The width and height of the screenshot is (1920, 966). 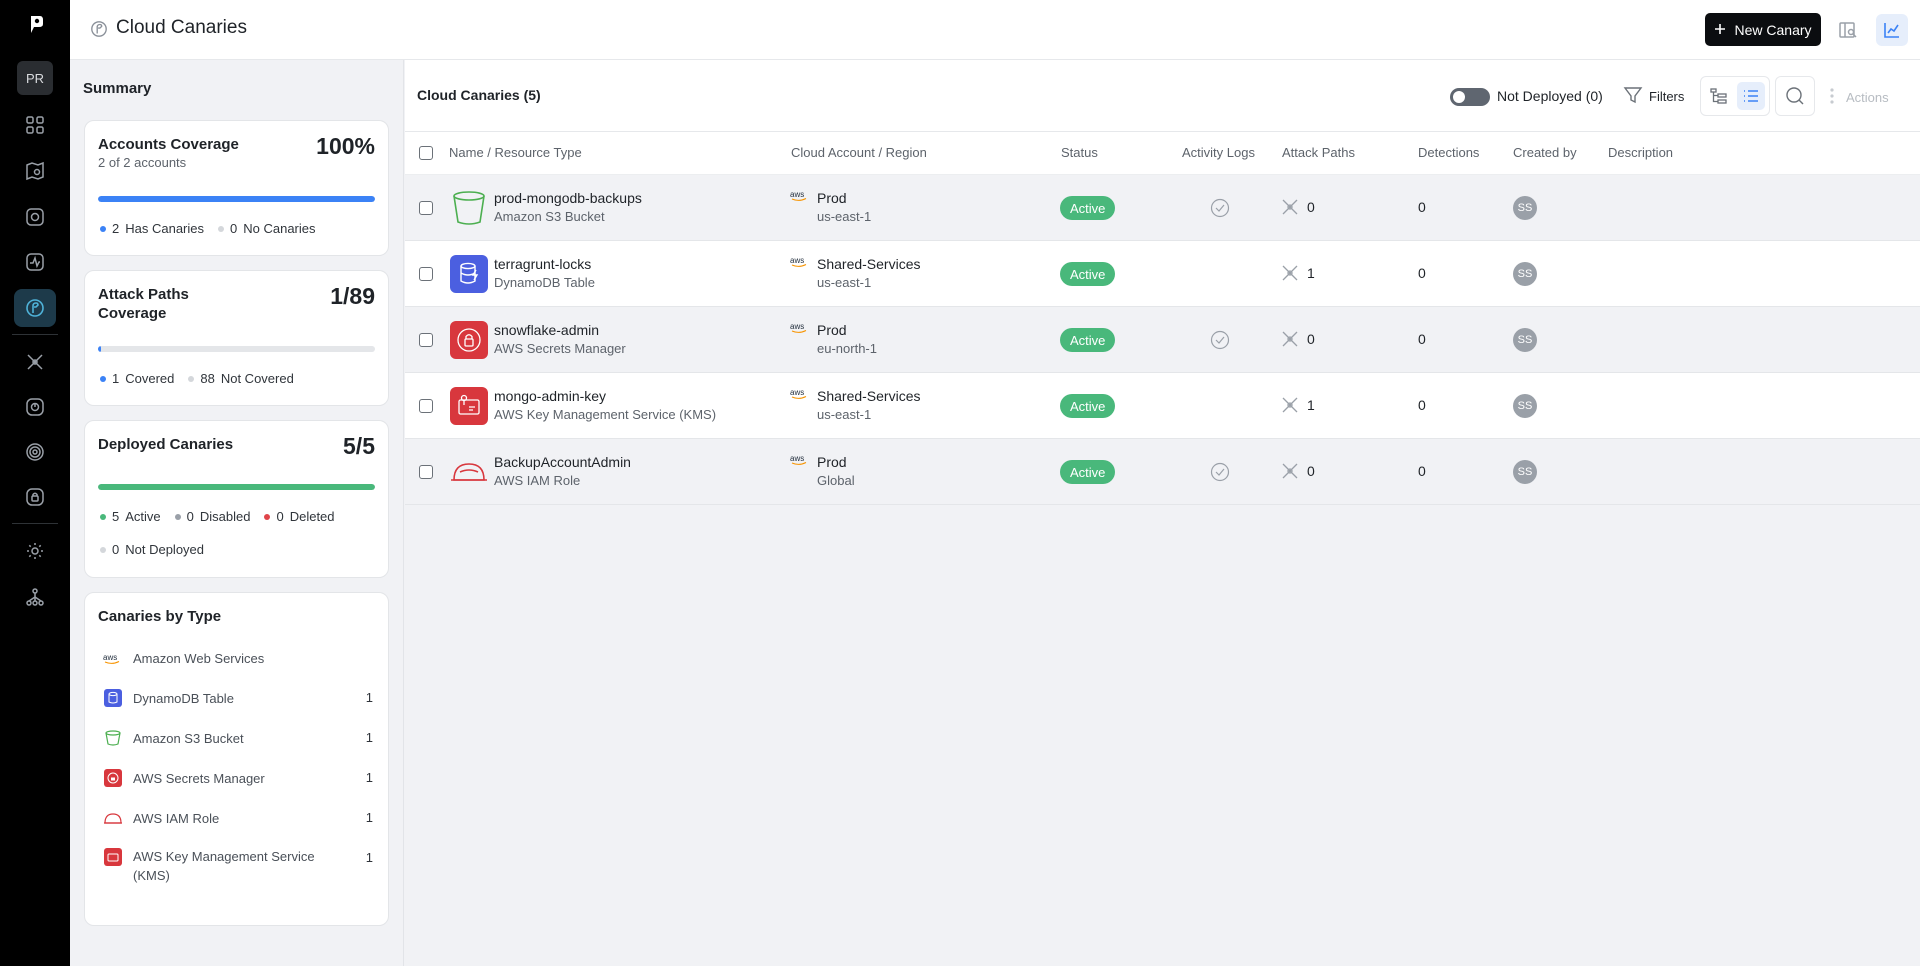 I want to click on inspect-panel-icon, so click(x=1848, y=30).